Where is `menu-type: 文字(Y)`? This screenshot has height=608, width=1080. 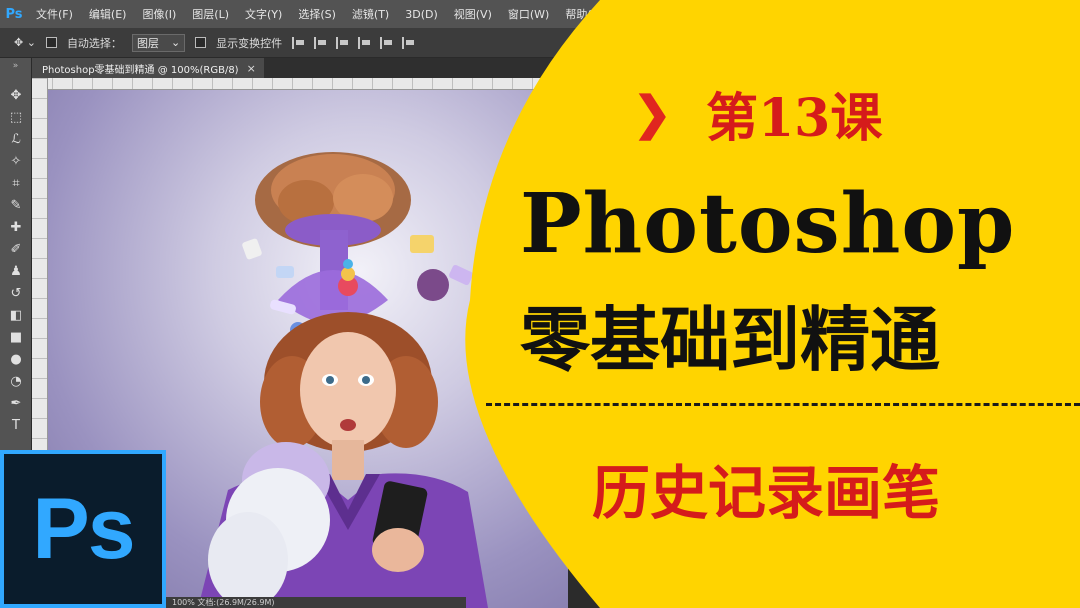 menu-type: 文字(Y) is located at coordinates (263, 14).